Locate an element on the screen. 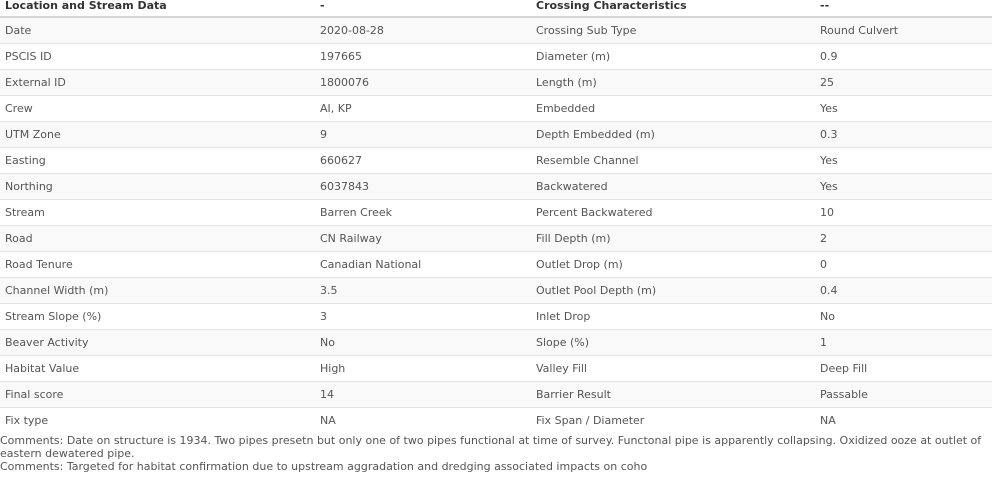 This screenshot has height=478, width=992. location-value: Barren Creek is located at coordinates (423, 212).